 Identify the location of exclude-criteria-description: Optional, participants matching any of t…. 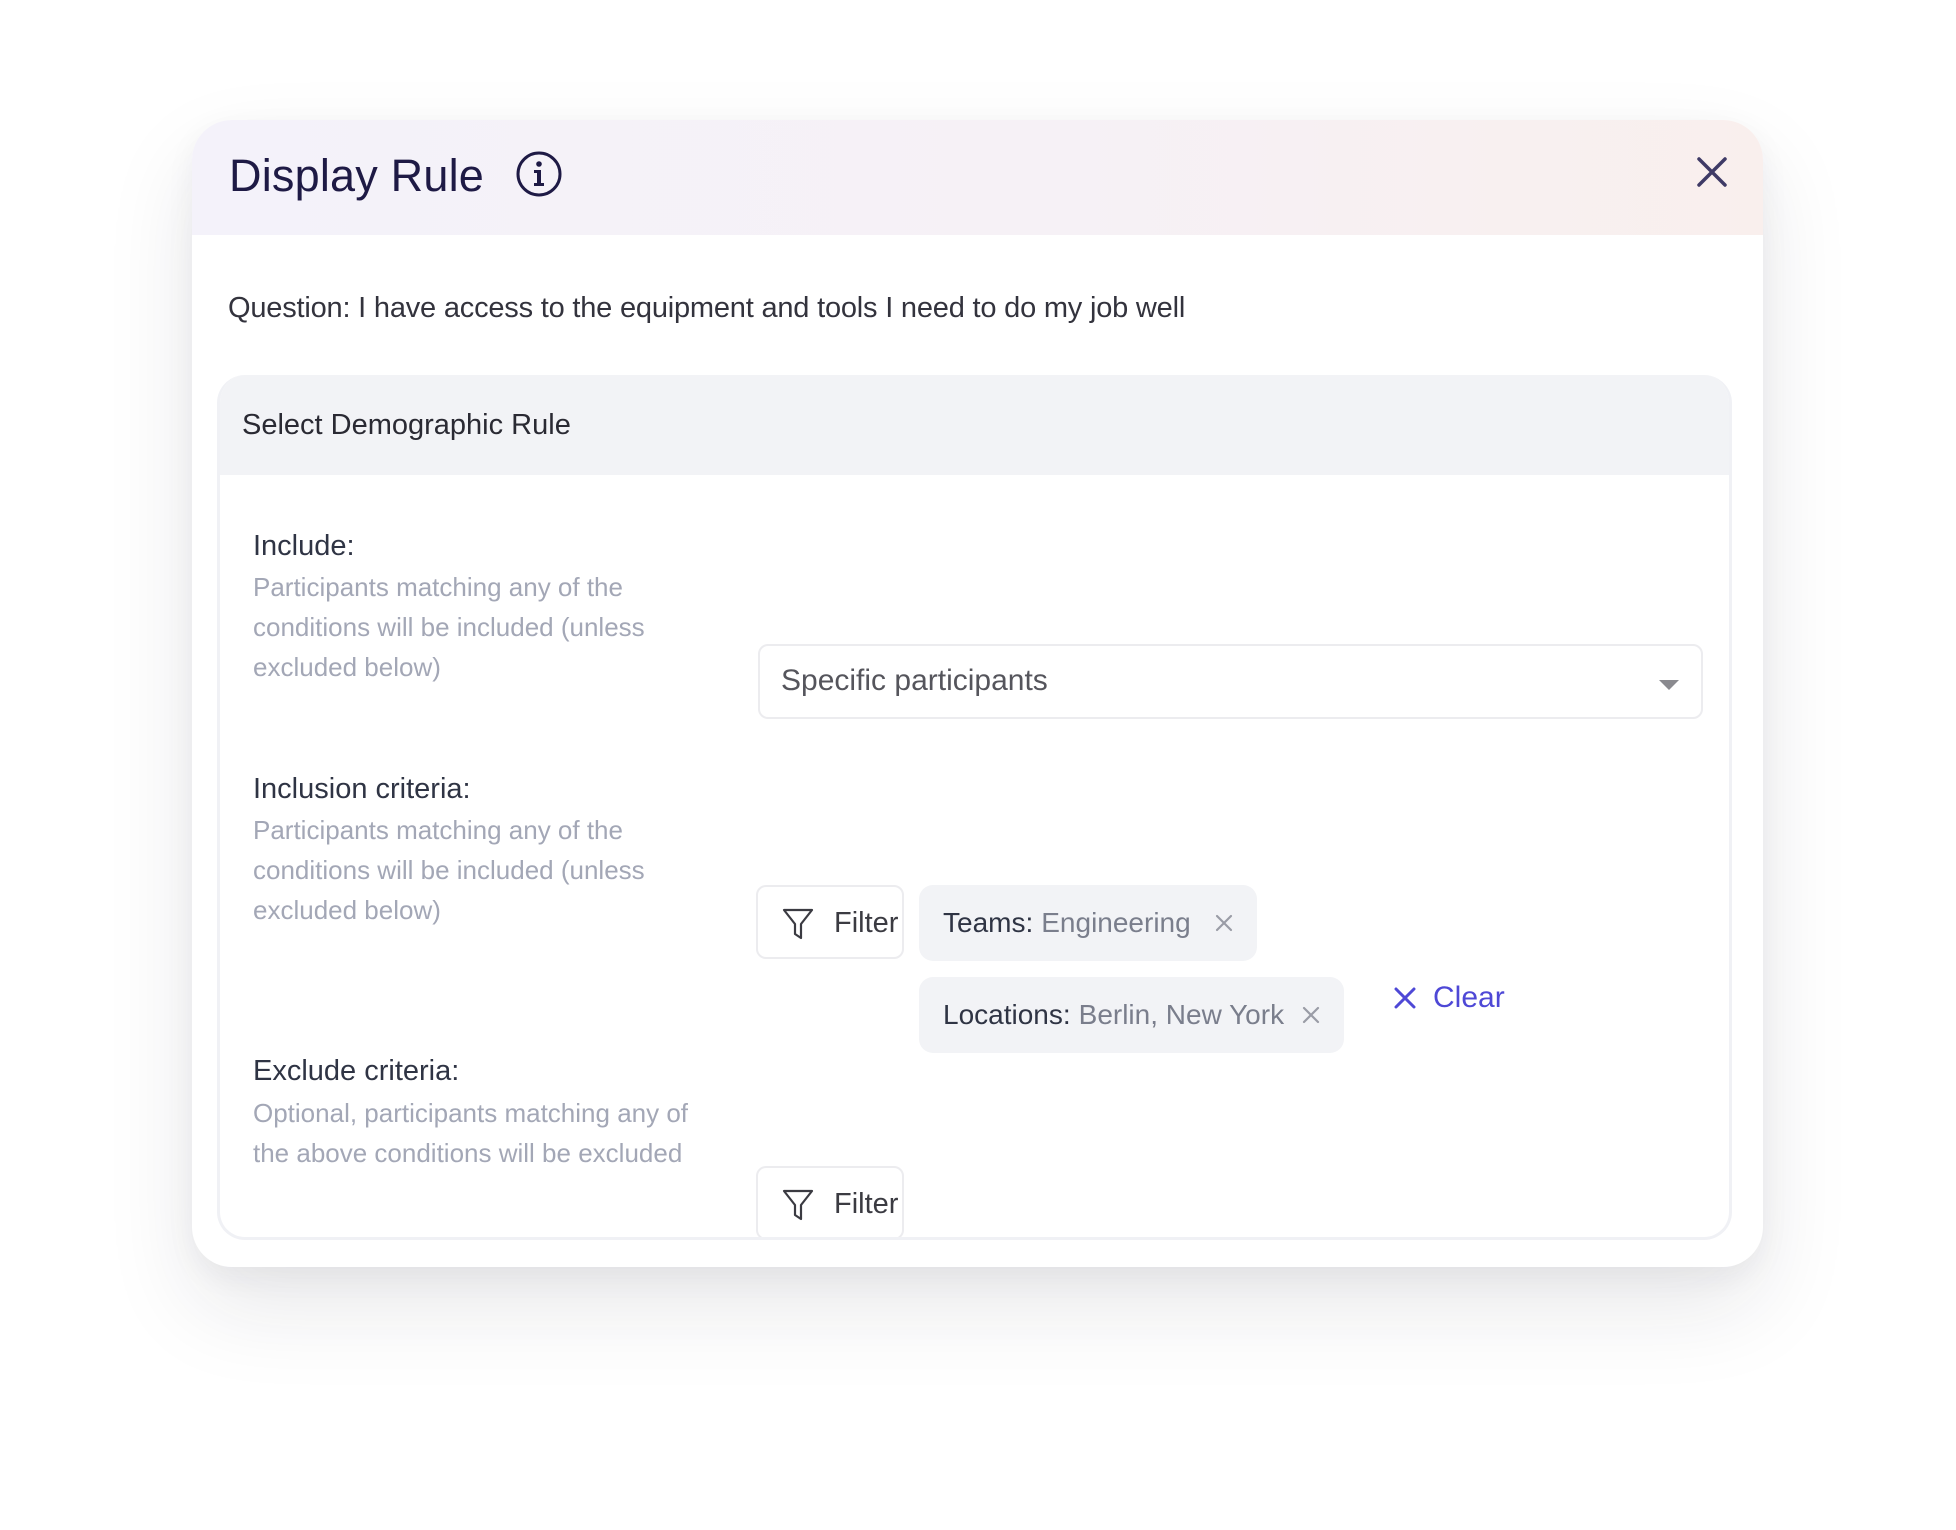
(471, 1133).